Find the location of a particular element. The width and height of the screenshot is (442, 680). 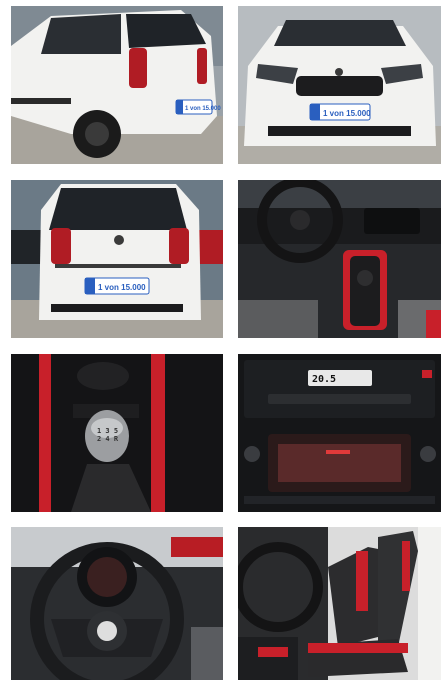

front-photo: 1 von 15.000 is located at coordinates (339, 85).